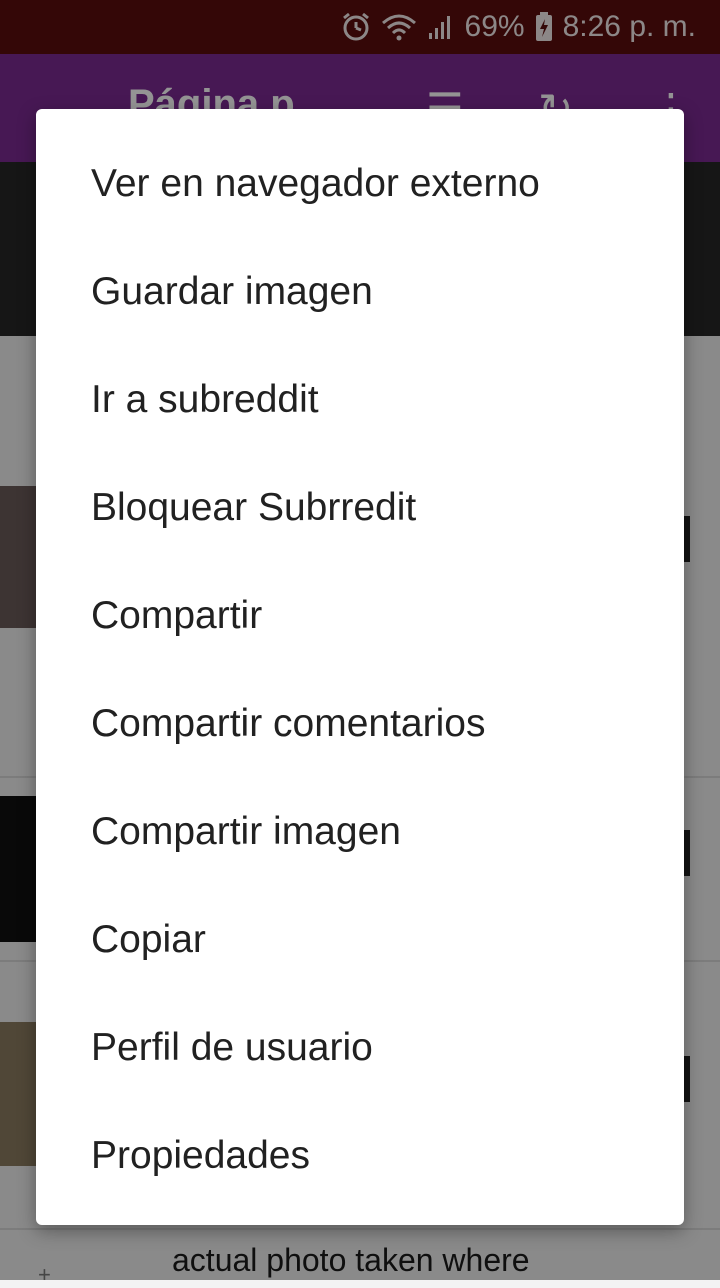 The width and height of the screenshot is (720, 1288). What do you see at coordinates (360, 616) in the screenshot?
I see `menu-item-share: Compartir` at bounding box center [360, 616].